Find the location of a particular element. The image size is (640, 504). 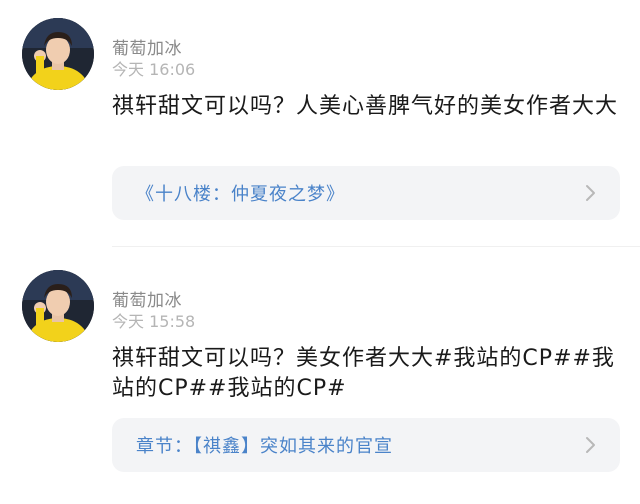

timestamp: 今天 15:58 is located at coordinates (154, 321).